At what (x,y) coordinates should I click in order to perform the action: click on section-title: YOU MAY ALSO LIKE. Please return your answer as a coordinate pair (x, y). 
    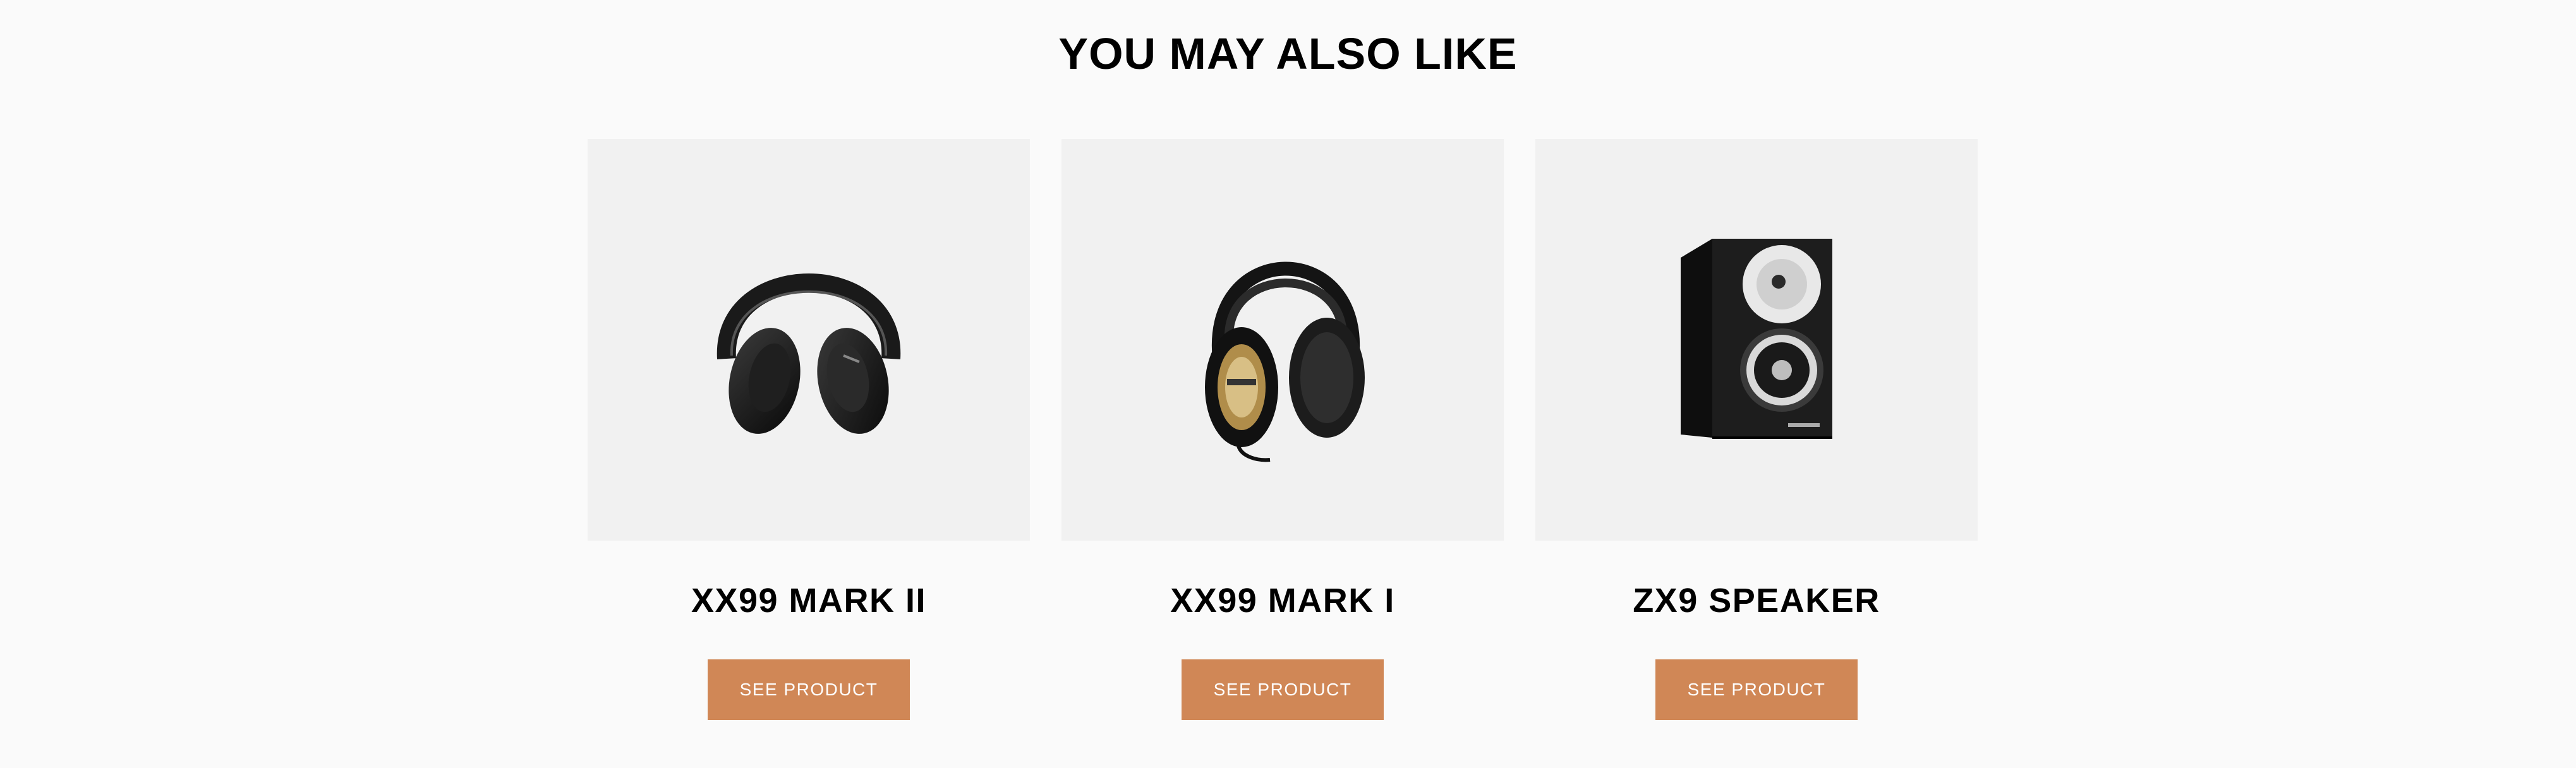
    Looking at the image, I should click on (1288, 53).